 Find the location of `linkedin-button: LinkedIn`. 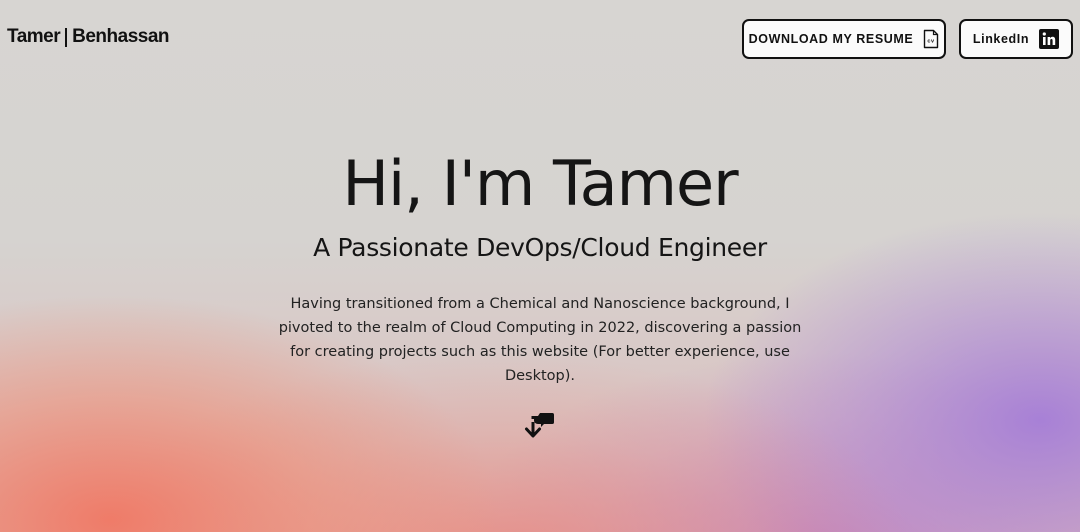

linkedin-button: LinkedIn is located at coordinates (1016, 39).